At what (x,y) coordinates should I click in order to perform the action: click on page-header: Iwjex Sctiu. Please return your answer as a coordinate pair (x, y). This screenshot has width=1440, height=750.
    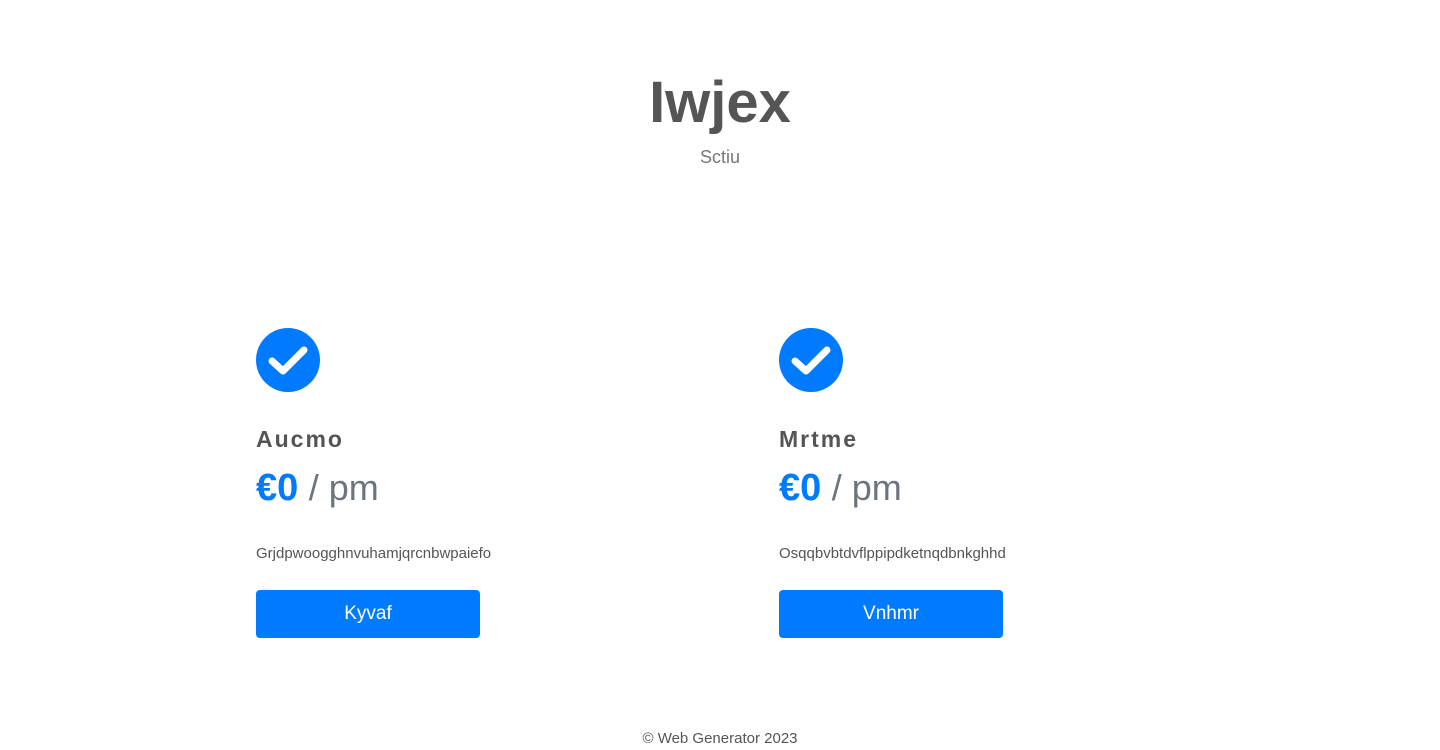
    Looking at the image, I should click on (720, 119).